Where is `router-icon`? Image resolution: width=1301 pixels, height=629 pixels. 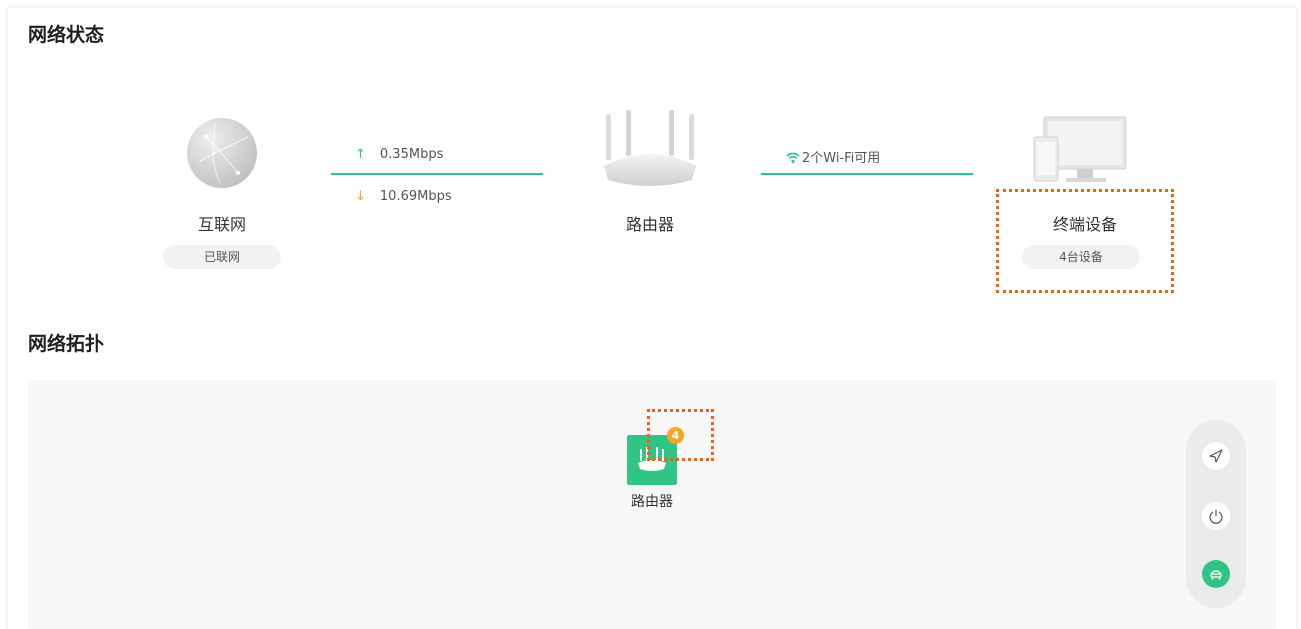 router-icon is located at coordinates (650, 151).